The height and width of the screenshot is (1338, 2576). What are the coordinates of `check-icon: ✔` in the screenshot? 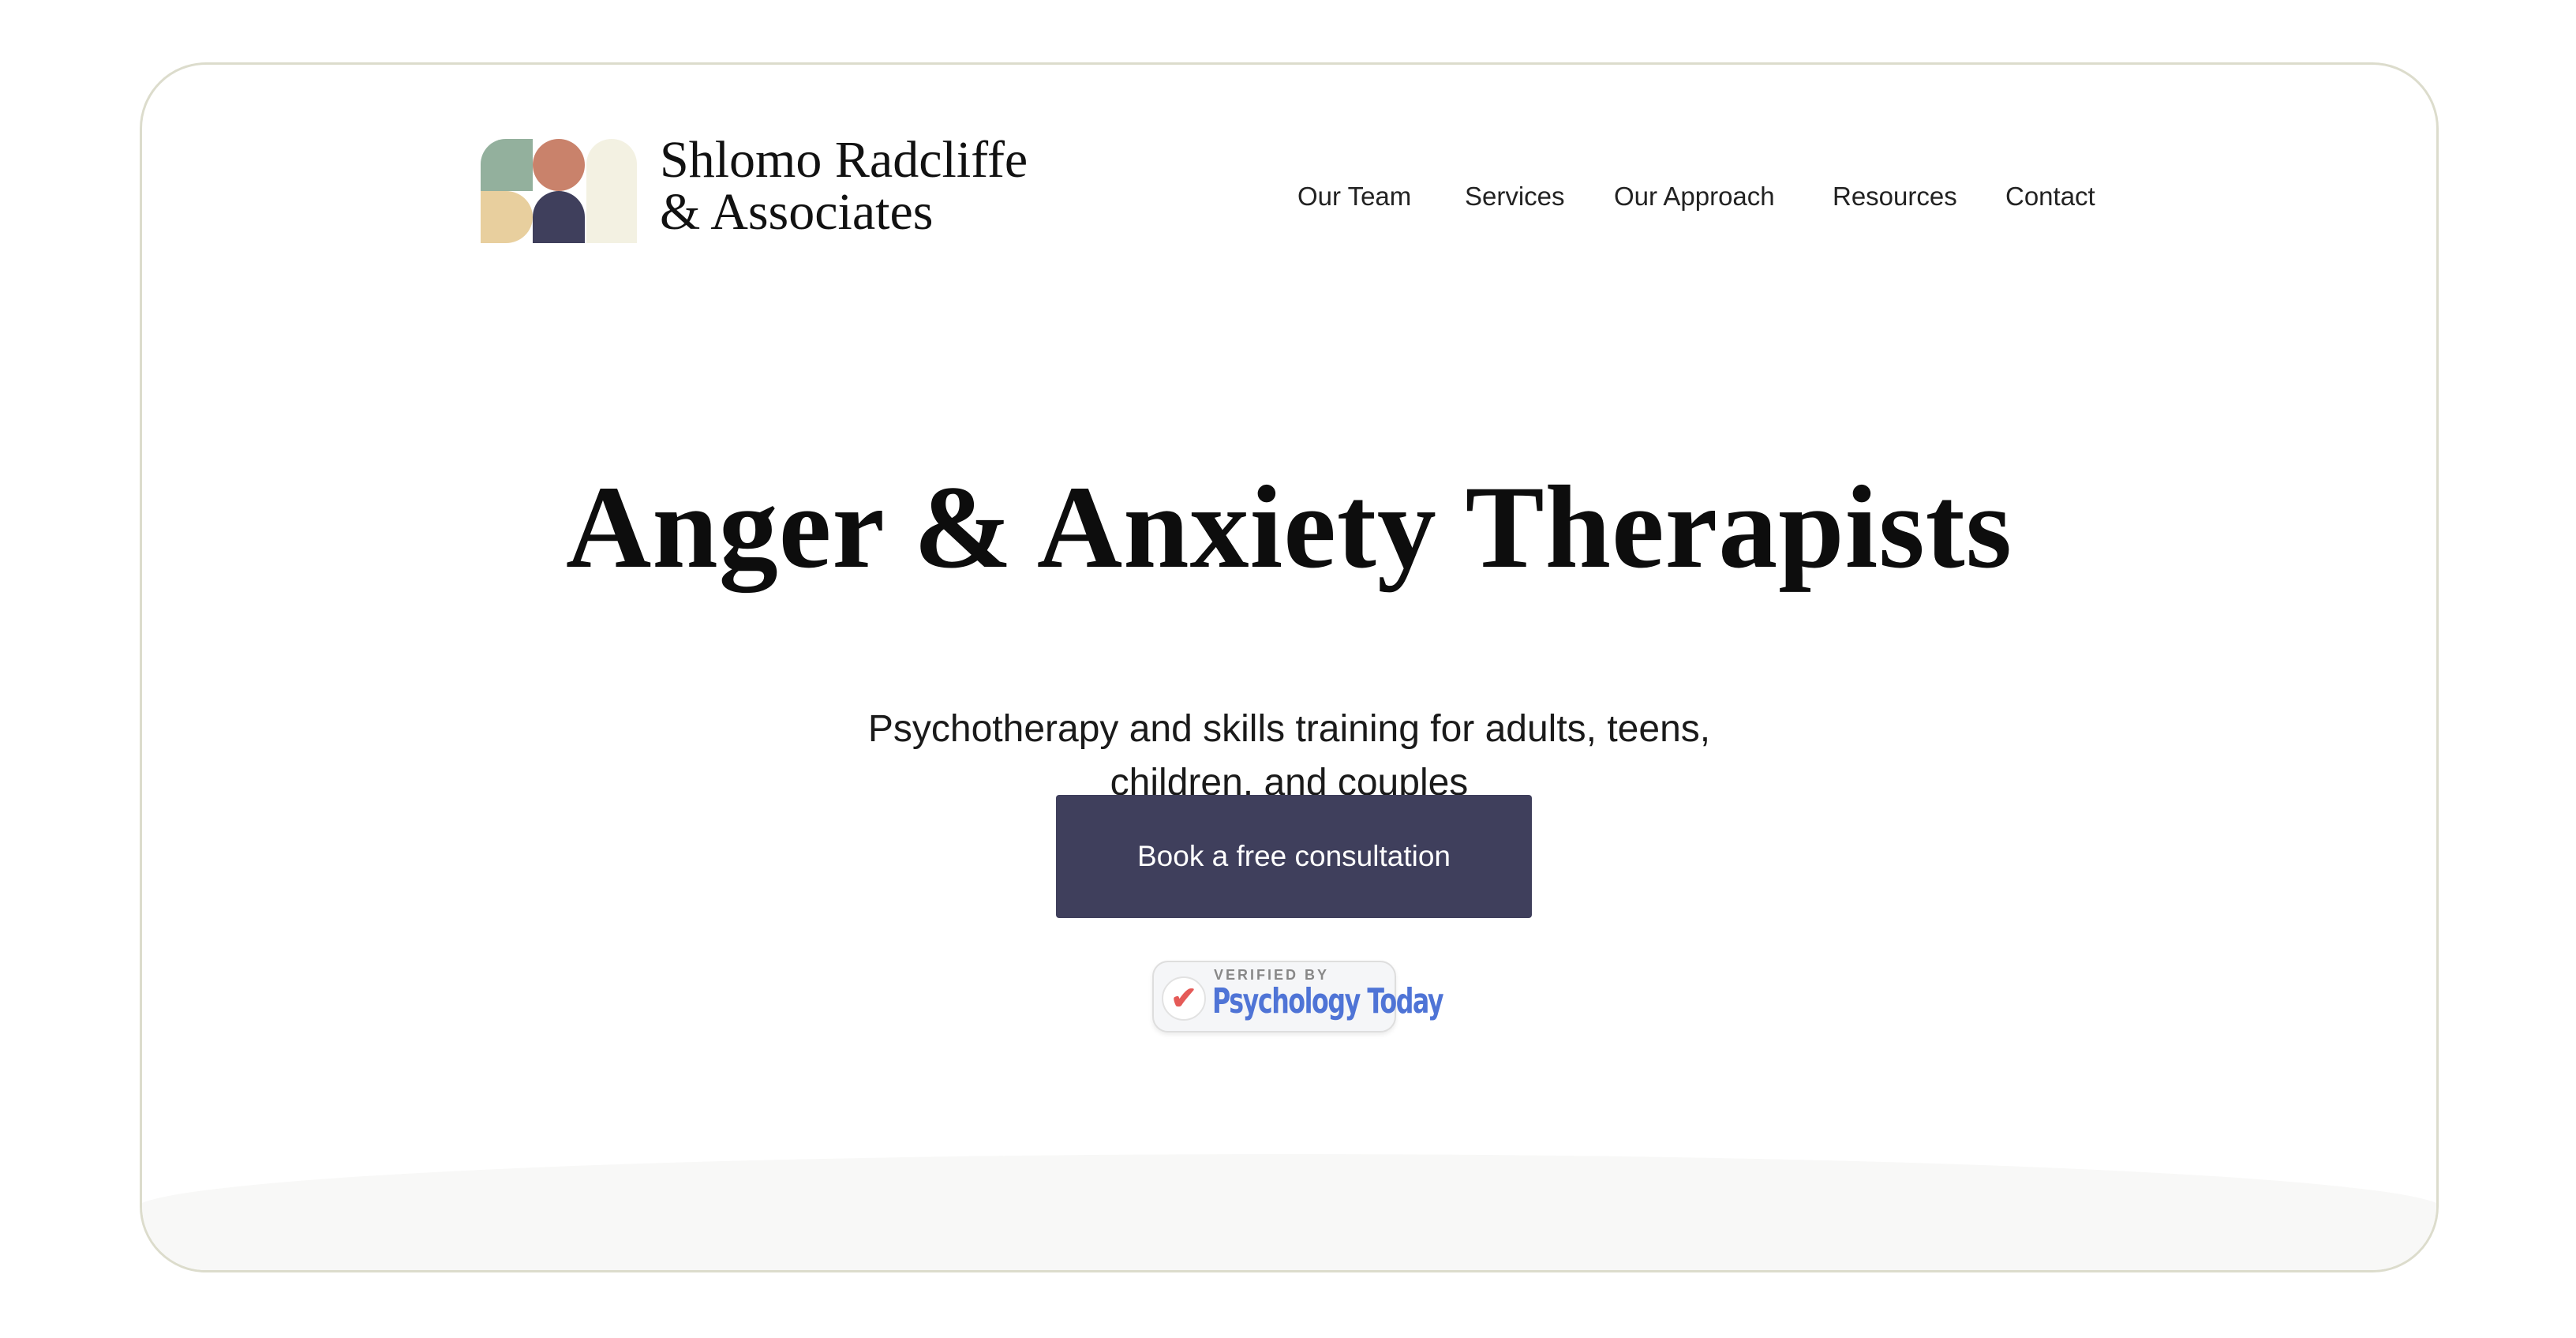 It's located at (1184, 998).